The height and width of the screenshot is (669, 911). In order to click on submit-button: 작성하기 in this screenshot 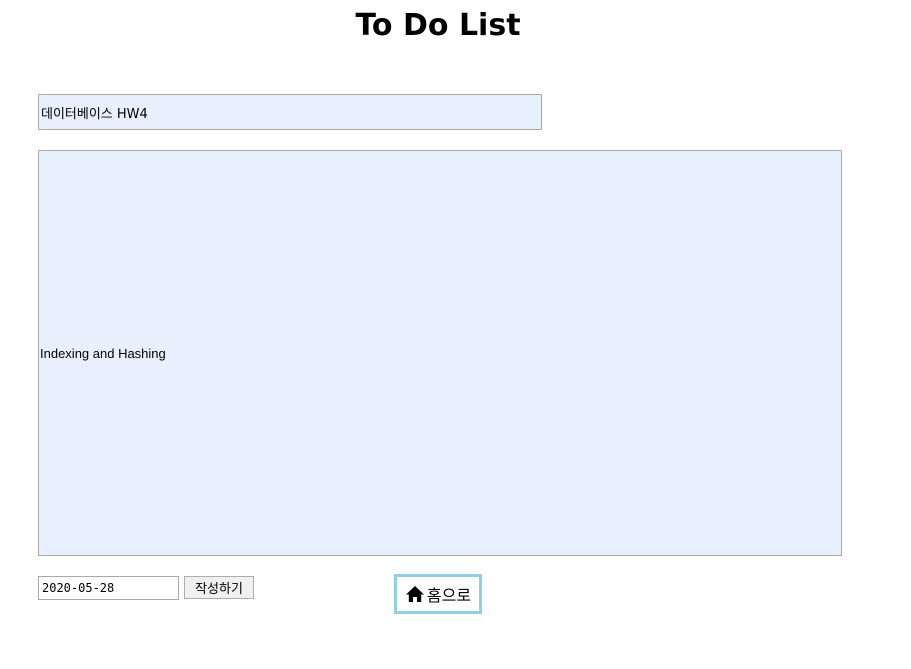, I will do `click(219, 587)`.